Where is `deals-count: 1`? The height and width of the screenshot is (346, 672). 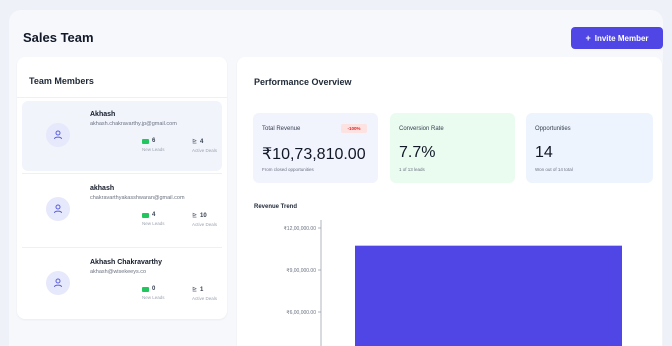
deals-count: 1 is located at coordinates (202, 289).